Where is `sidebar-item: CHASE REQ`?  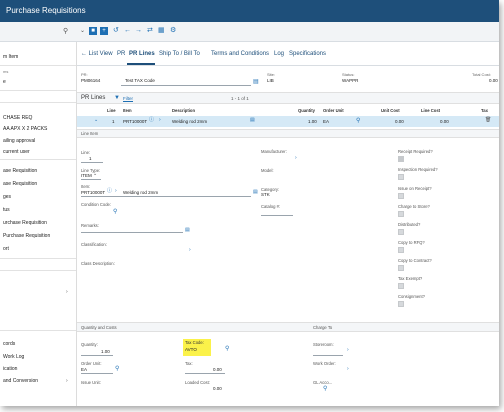 sidebar-item: CHASE REQ is located at coordinates (38, 118).